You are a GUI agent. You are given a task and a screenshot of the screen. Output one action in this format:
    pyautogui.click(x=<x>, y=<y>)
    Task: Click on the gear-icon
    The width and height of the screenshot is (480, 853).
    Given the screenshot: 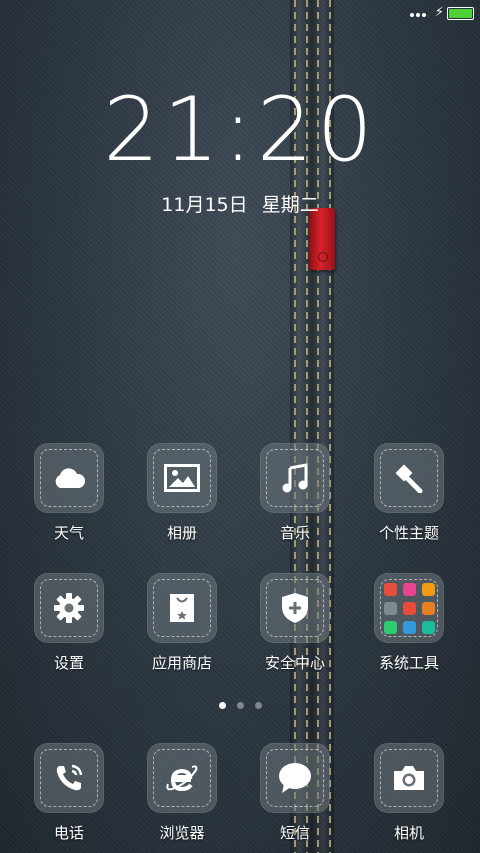 What is the action you would take?
    pyautogui.click(x=69, y=608)
    